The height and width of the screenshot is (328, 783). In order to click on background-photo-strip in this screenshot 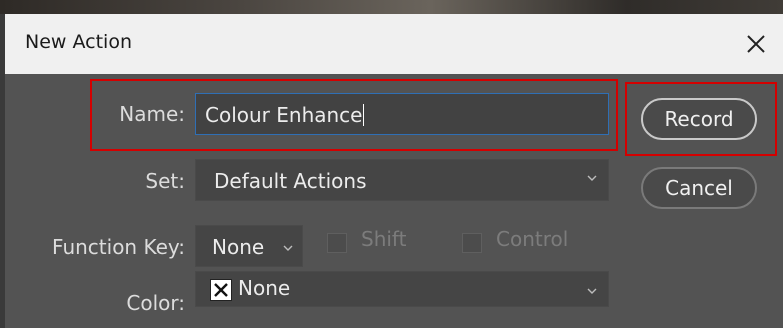, I will do `click(391, 7)`.